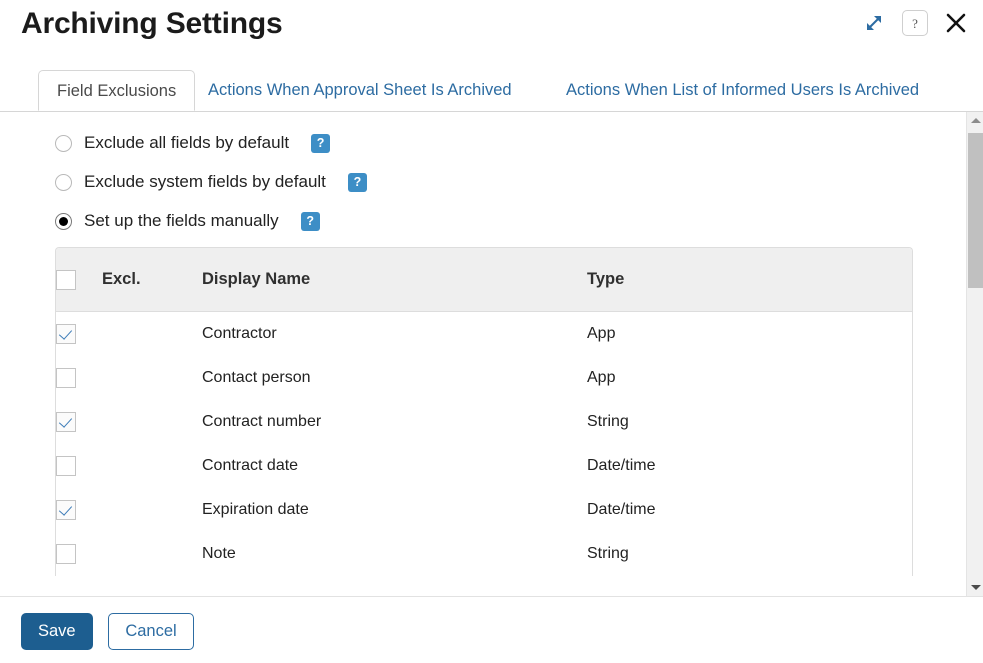  Describe the element at coordinates (394, 280) in the screenshot. I see `column-header-display-name: Display Name` at that location.